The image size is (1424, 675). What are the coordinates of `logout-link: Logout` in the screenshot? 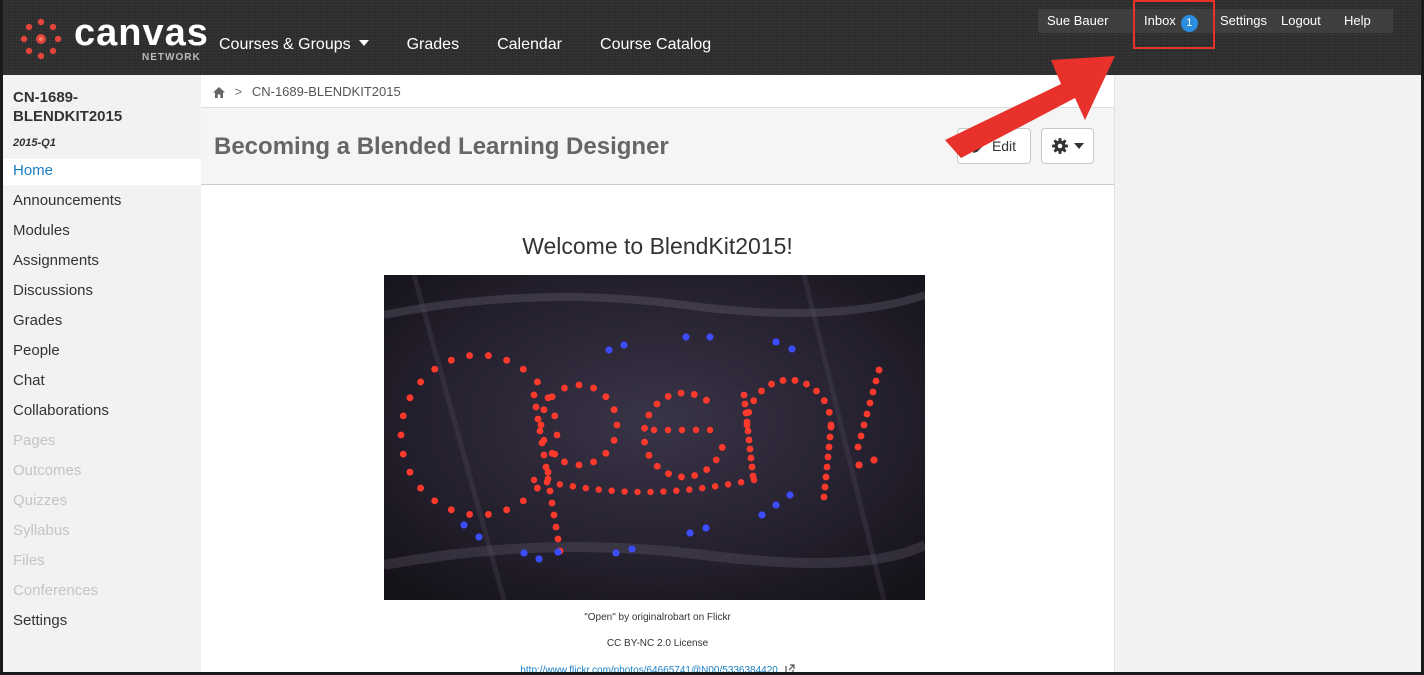 It's located at (1301, 20).